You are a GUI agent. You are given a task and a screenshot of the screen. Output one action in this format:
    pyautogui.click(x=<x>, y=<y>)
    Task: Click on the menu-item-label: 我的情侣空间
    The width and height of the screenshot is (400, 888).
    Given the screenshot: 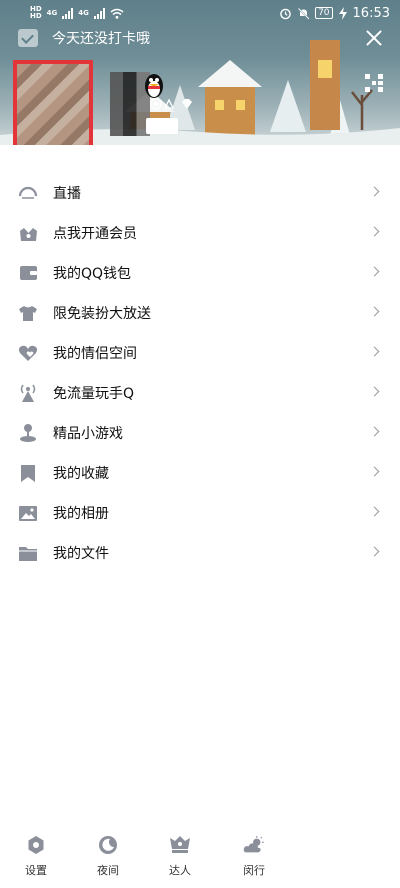 What is the action you would take?
    pyautogui.click(x=95, y=354)
    